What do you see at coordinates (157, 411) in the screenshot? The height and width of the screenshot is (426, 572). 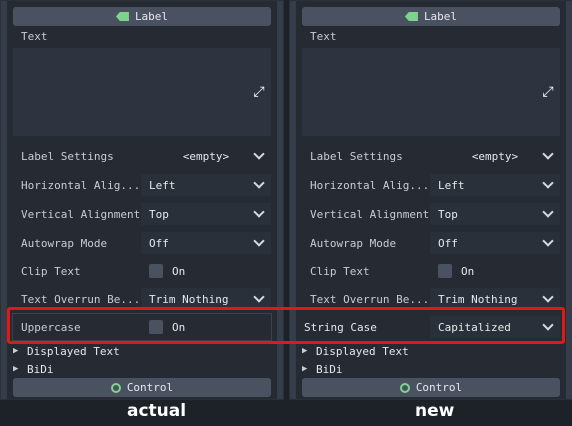 I see `caption-actual: actual` at bounding box center [157, 411].